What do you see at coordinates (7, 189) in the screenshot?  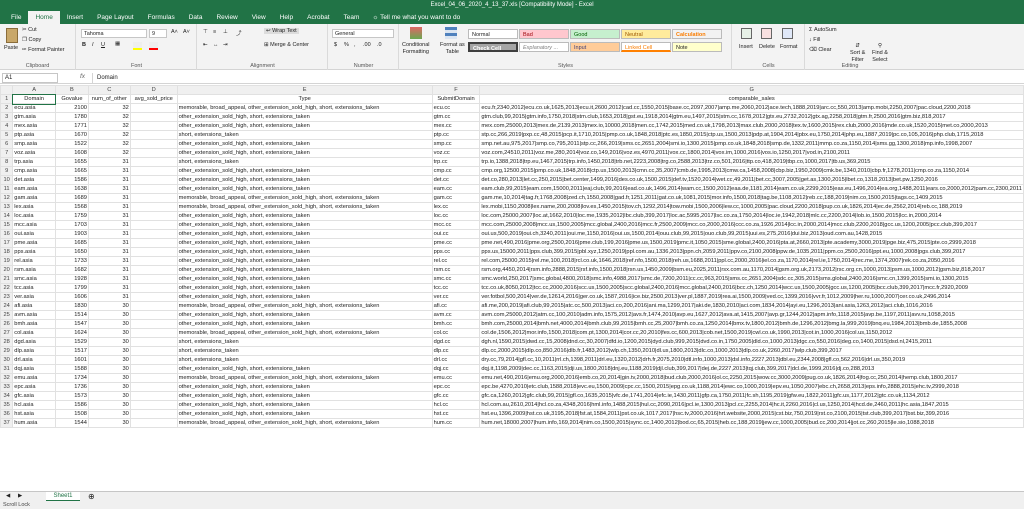 I see `row-header: 11` at bounding box center [7, 189].